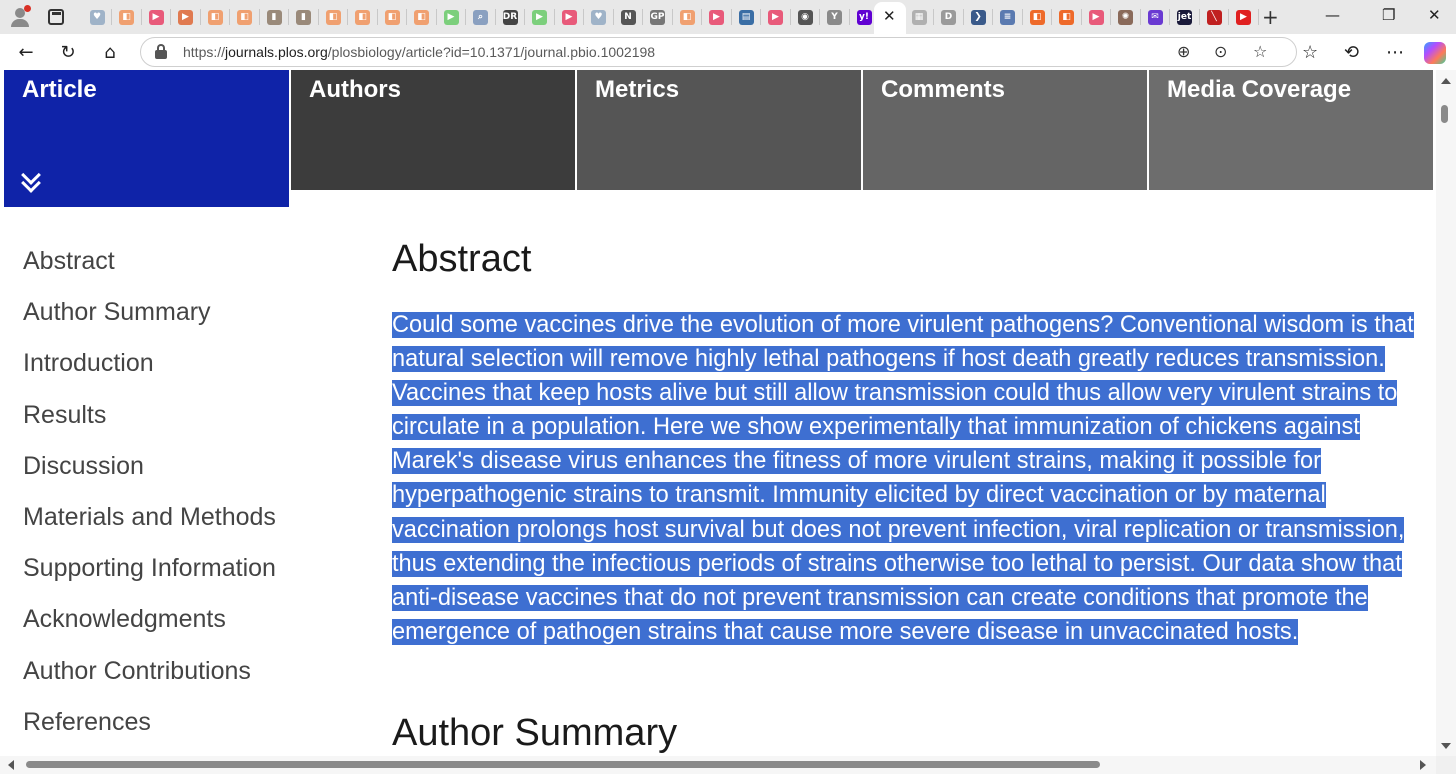  I want to click on restore-icon: ❐, so click(1388, 15).